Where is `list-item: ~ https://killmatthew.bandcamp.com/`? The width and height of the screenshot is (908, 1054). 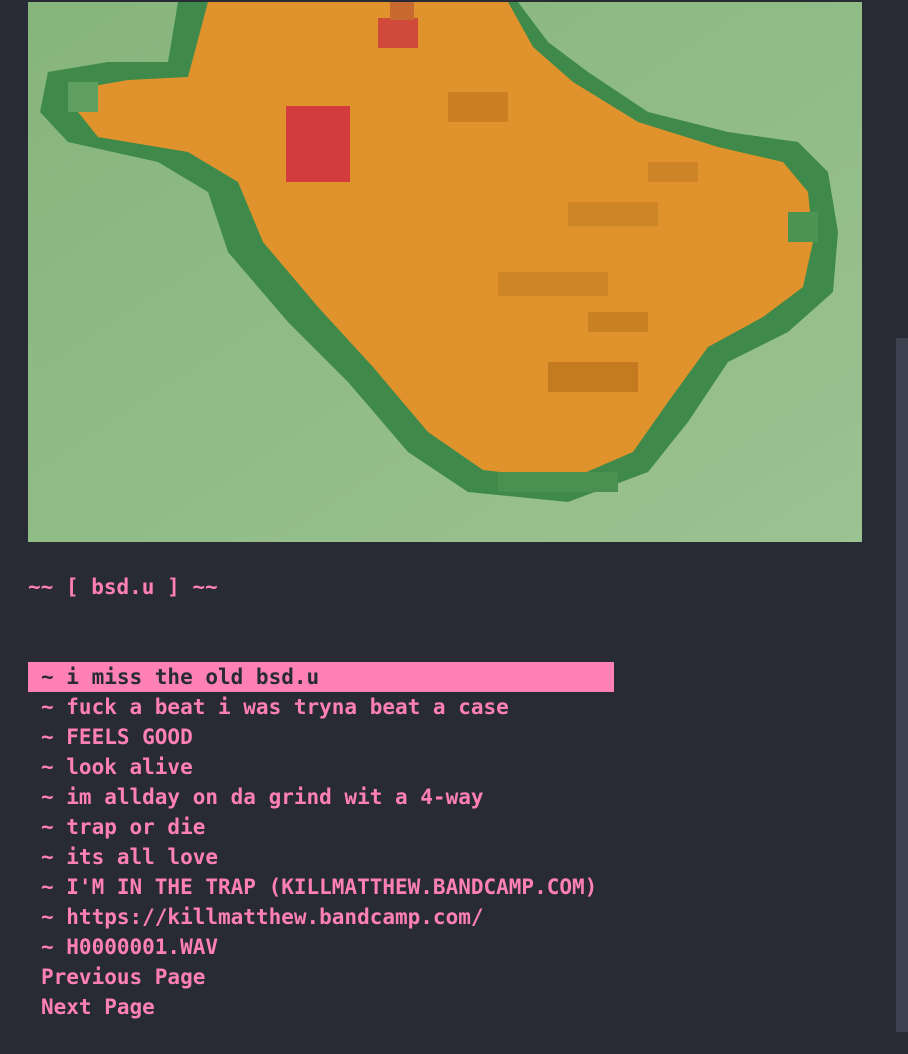 list-item: ~ https://killmatthew.bandcamp.com/ is located at coordinates (321, 917).